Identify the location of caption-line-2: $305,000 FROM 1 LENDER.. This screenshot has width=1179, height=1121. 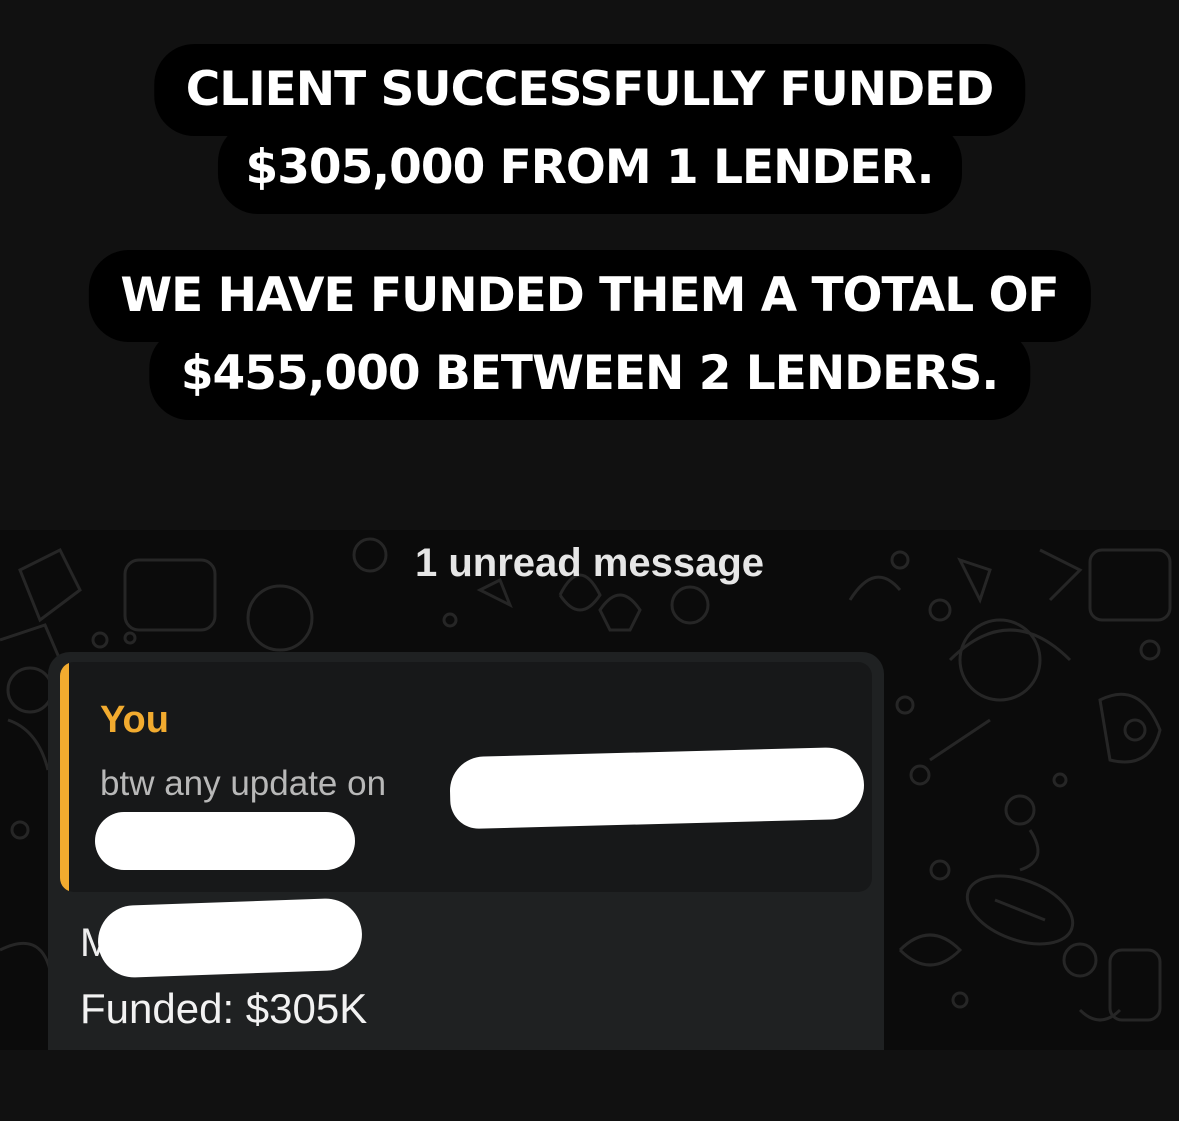
(589, 168).